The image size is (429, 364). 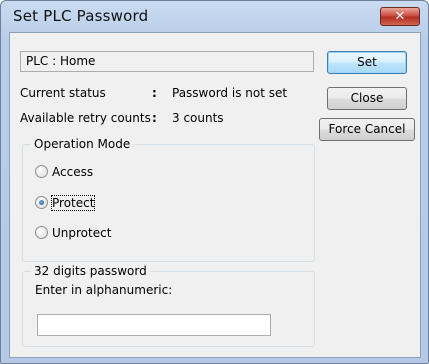 I want to click on set-button: Set, so click(x=367, y=62).